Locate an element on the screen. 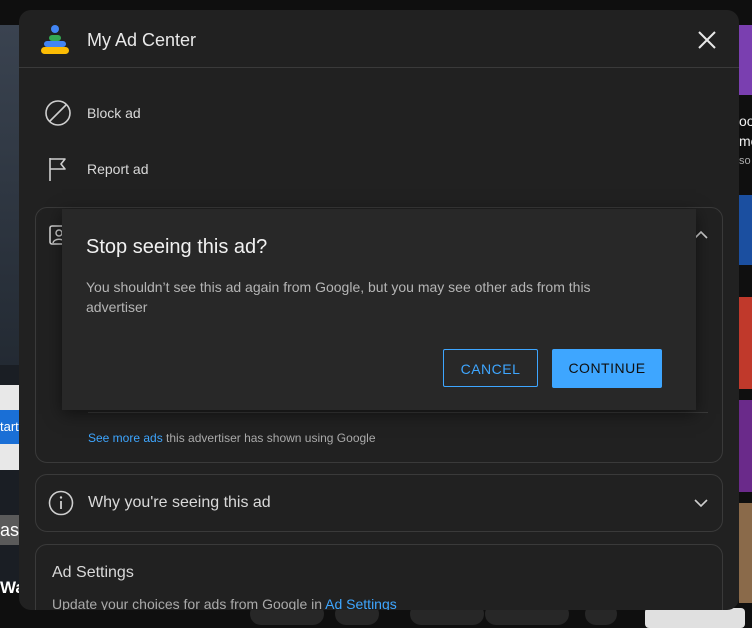 The width and height of the screenshot is (752, 628). block-icon is located at coordinates (58, 113).